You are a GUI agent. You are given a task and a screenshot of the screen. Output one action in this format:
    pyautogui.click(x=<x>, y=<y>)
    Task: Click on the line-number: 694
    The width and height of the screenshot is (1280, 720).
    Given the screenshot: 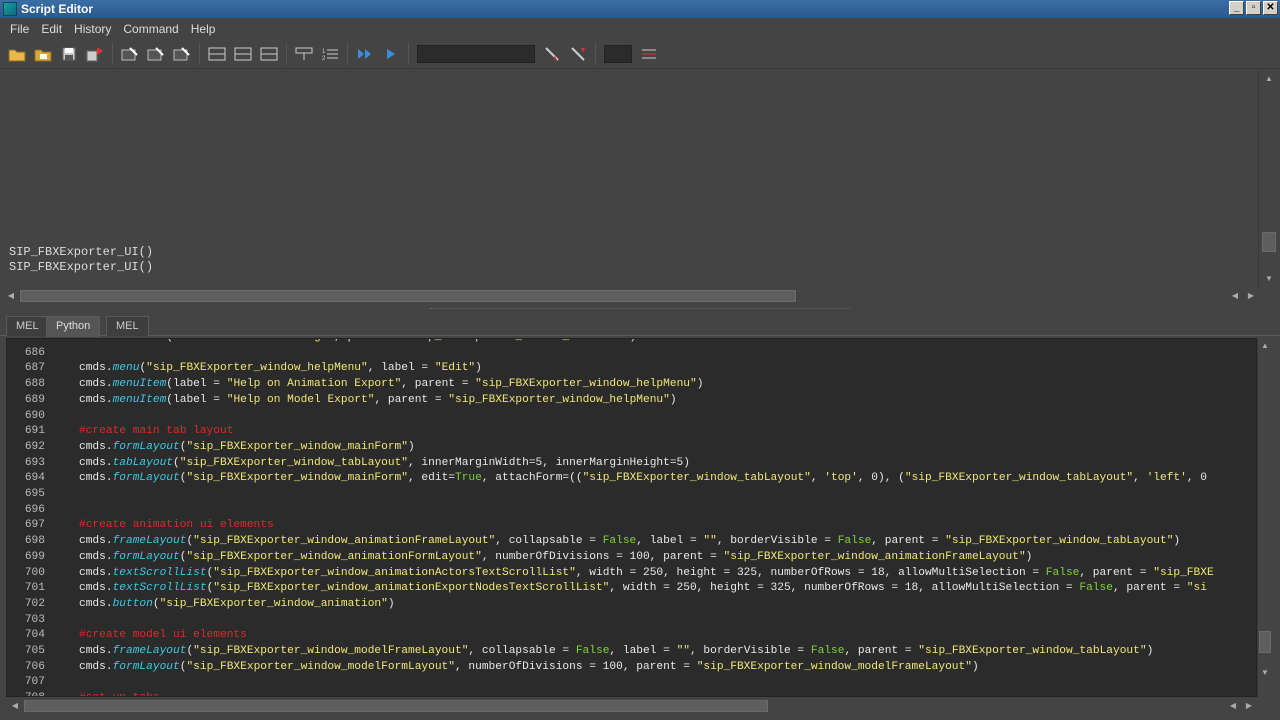 What is the action you would take?
    pyautogui.click(x=34, y=478)
    